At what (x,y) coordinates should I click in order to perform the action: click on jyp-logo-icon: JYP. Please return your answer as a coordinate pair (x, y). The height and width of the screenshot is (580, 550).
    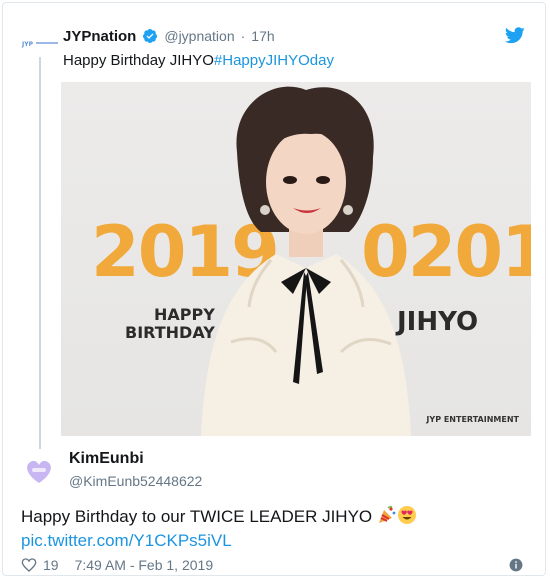
    Looking at the image, I should click on (40, 43).